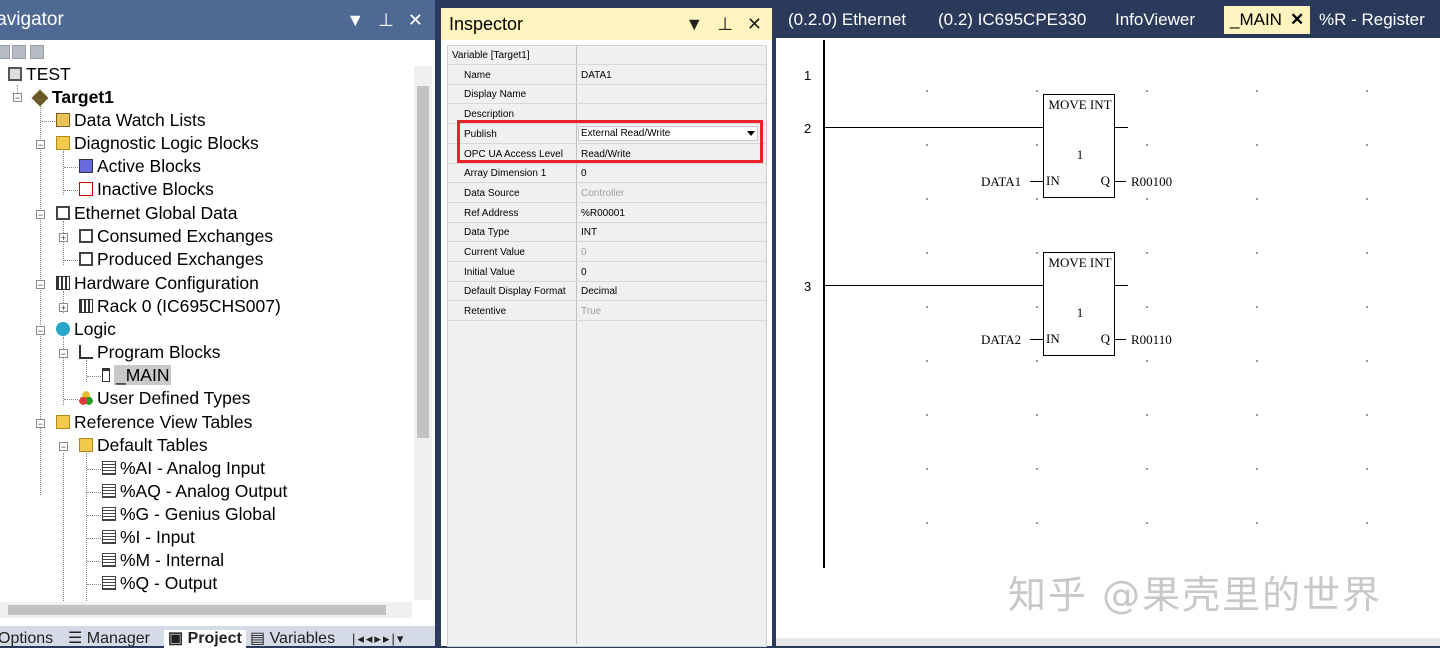 The width and height of the screenshot is (1440, 648). What do you see at coordinates (32, 19) in the screenshot?
I see `navigator-title: lavigator` at bounding box center [32, 19].